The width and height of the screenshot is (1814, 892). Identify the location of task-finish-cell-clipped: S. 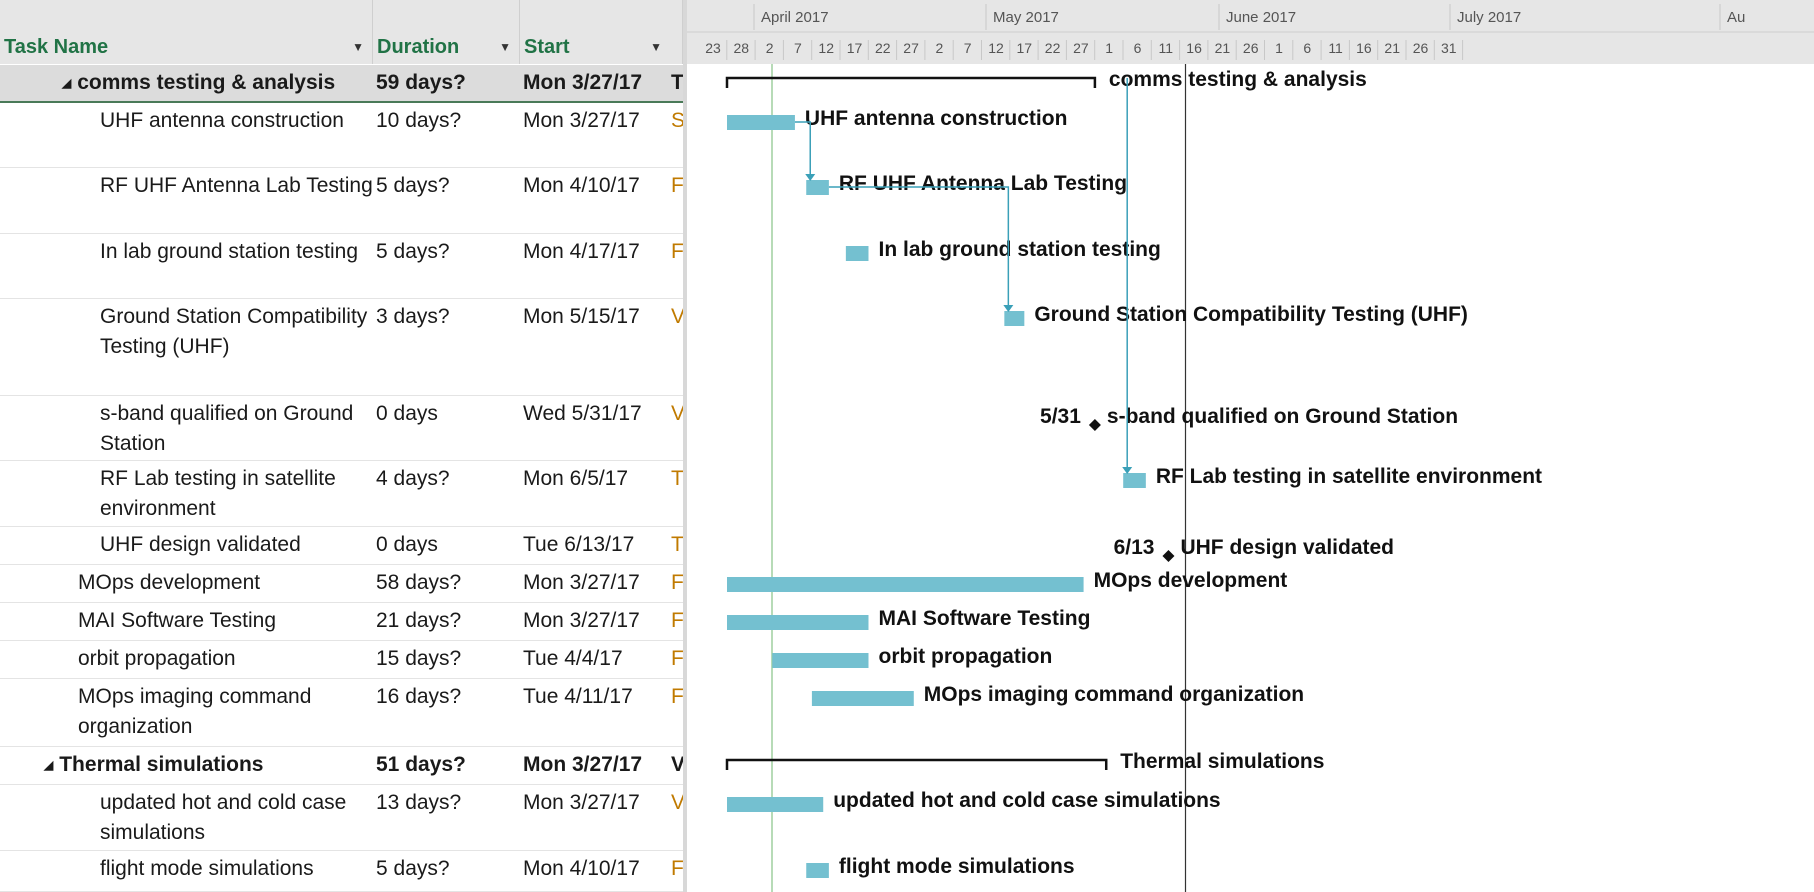
(677, 119).